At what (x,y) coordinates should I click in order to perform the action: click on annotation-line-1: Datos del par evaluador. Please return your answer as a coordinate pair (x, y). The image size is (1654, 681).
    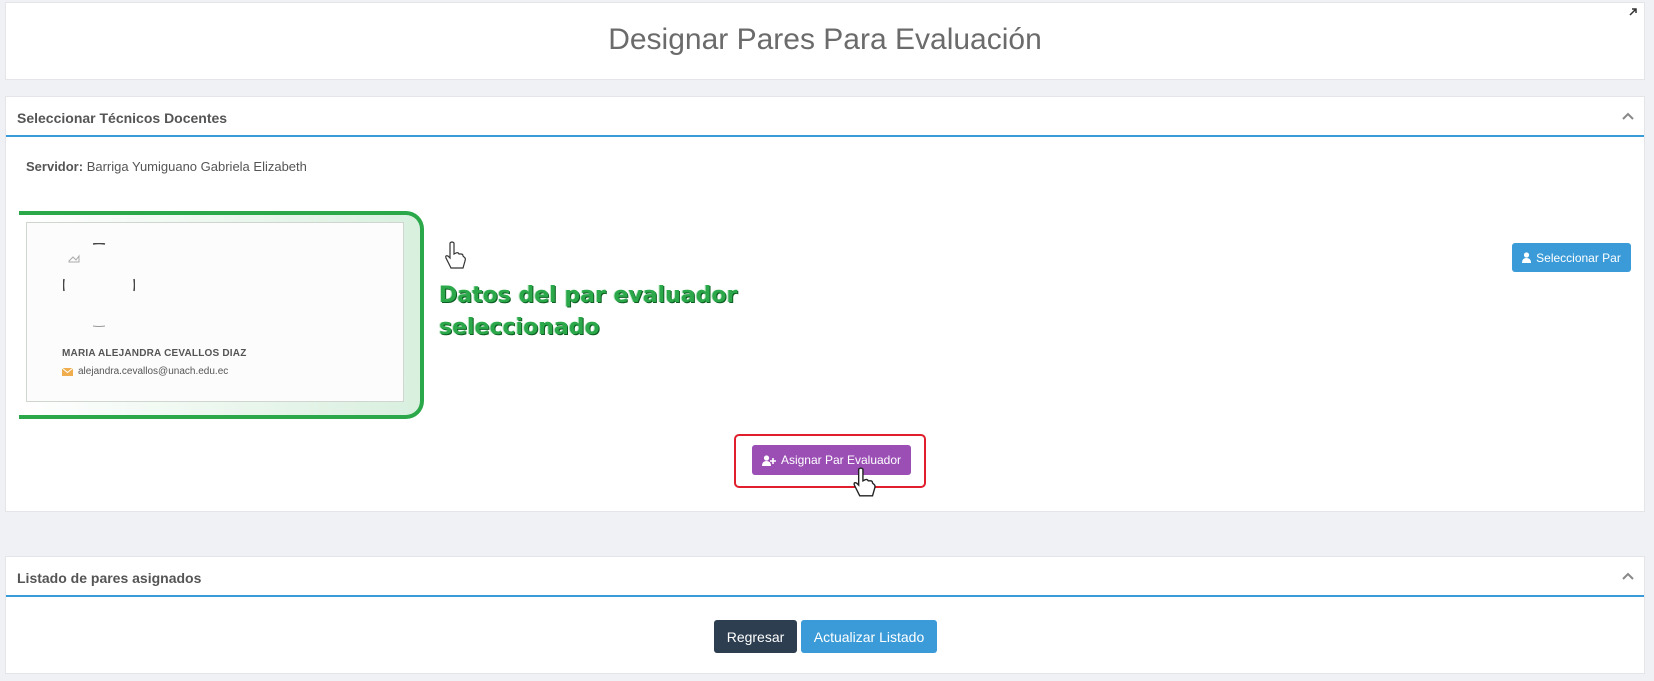
    Looking at the image, I should click on (588, 295).